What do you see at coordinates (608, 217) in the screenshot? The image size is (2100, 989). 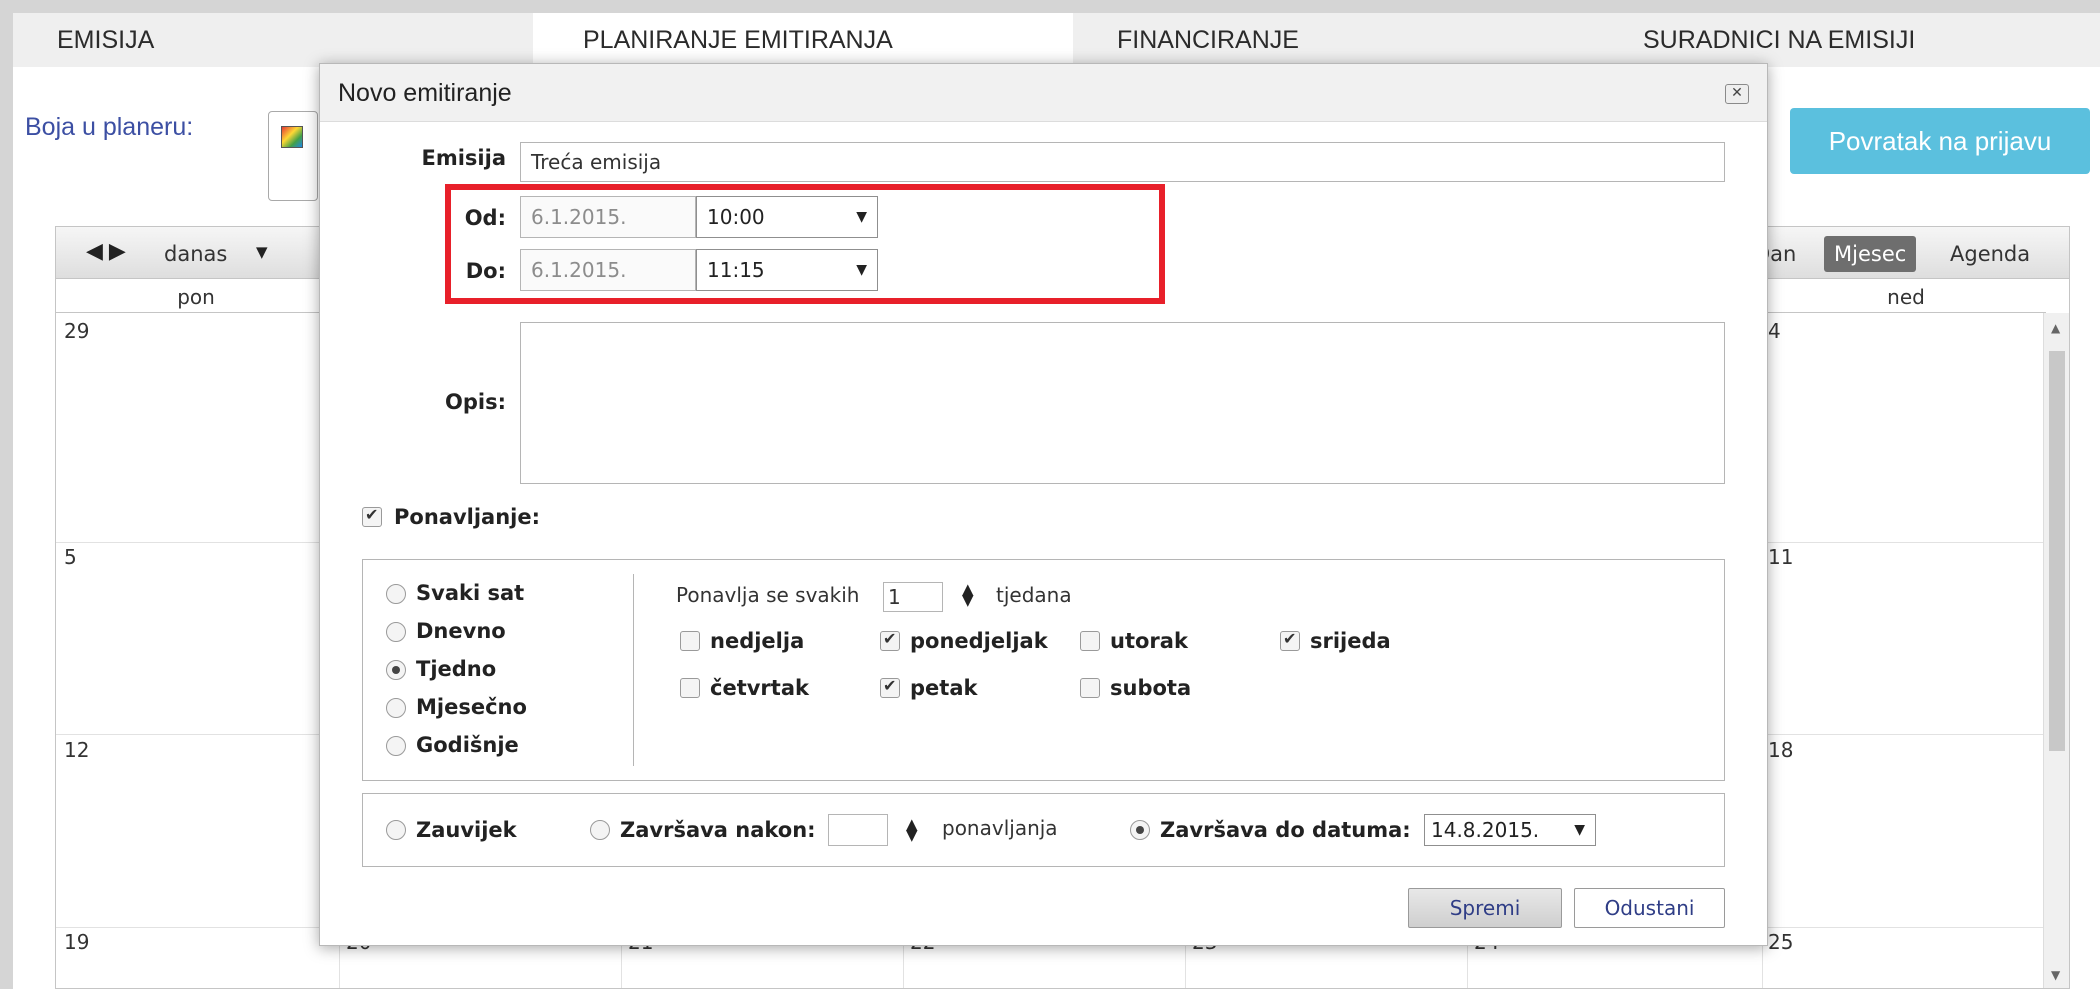 I see `od-date-input: 6.1.2015.` at bounding box center [608, 217].